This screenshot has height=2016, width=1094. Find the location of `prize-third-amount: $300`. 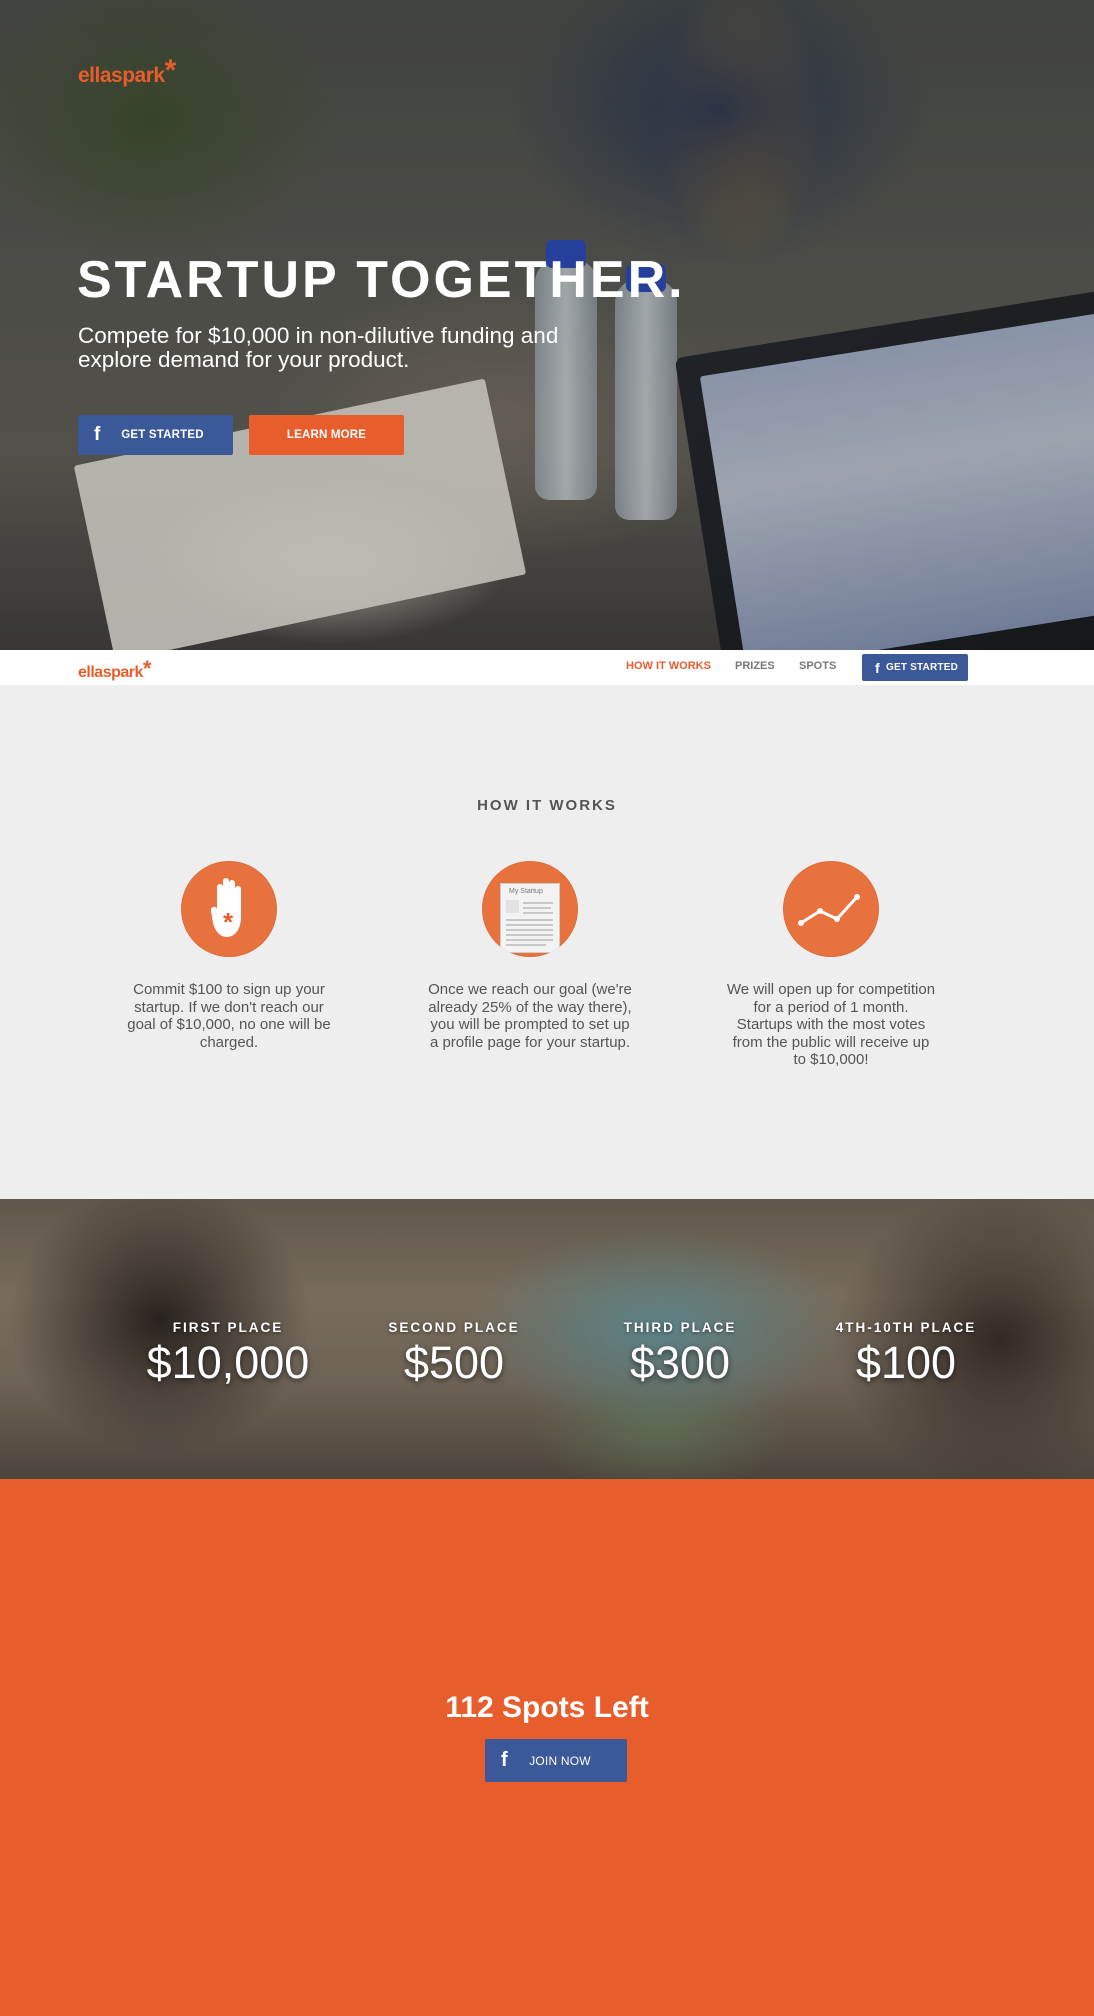

prize-third-amount: $300 is located at coordinates (680, 1362).